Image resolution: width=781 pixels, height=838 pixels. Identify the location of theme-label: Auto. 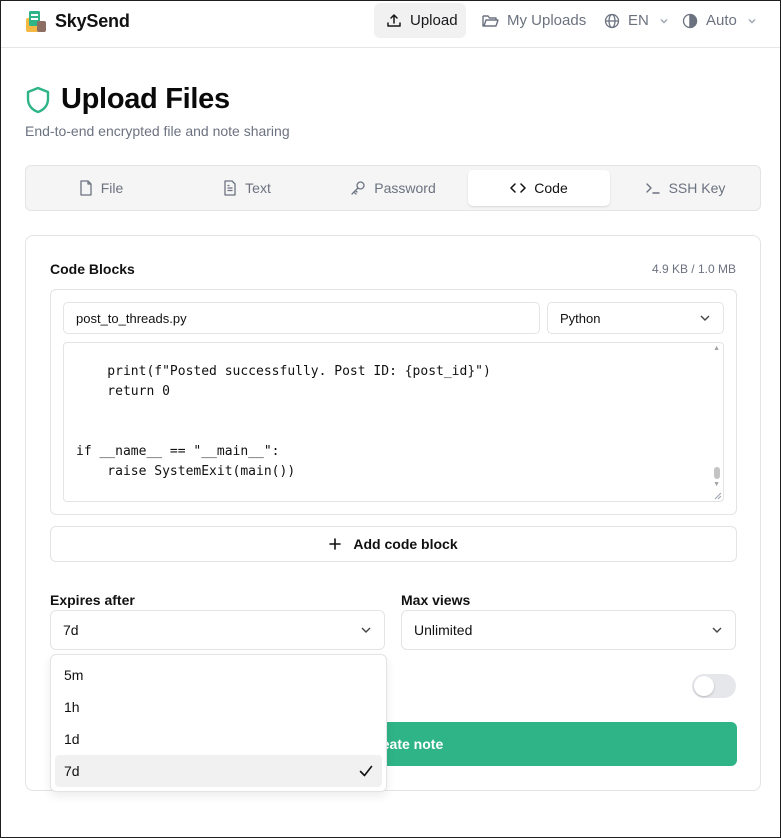
(721, 20).